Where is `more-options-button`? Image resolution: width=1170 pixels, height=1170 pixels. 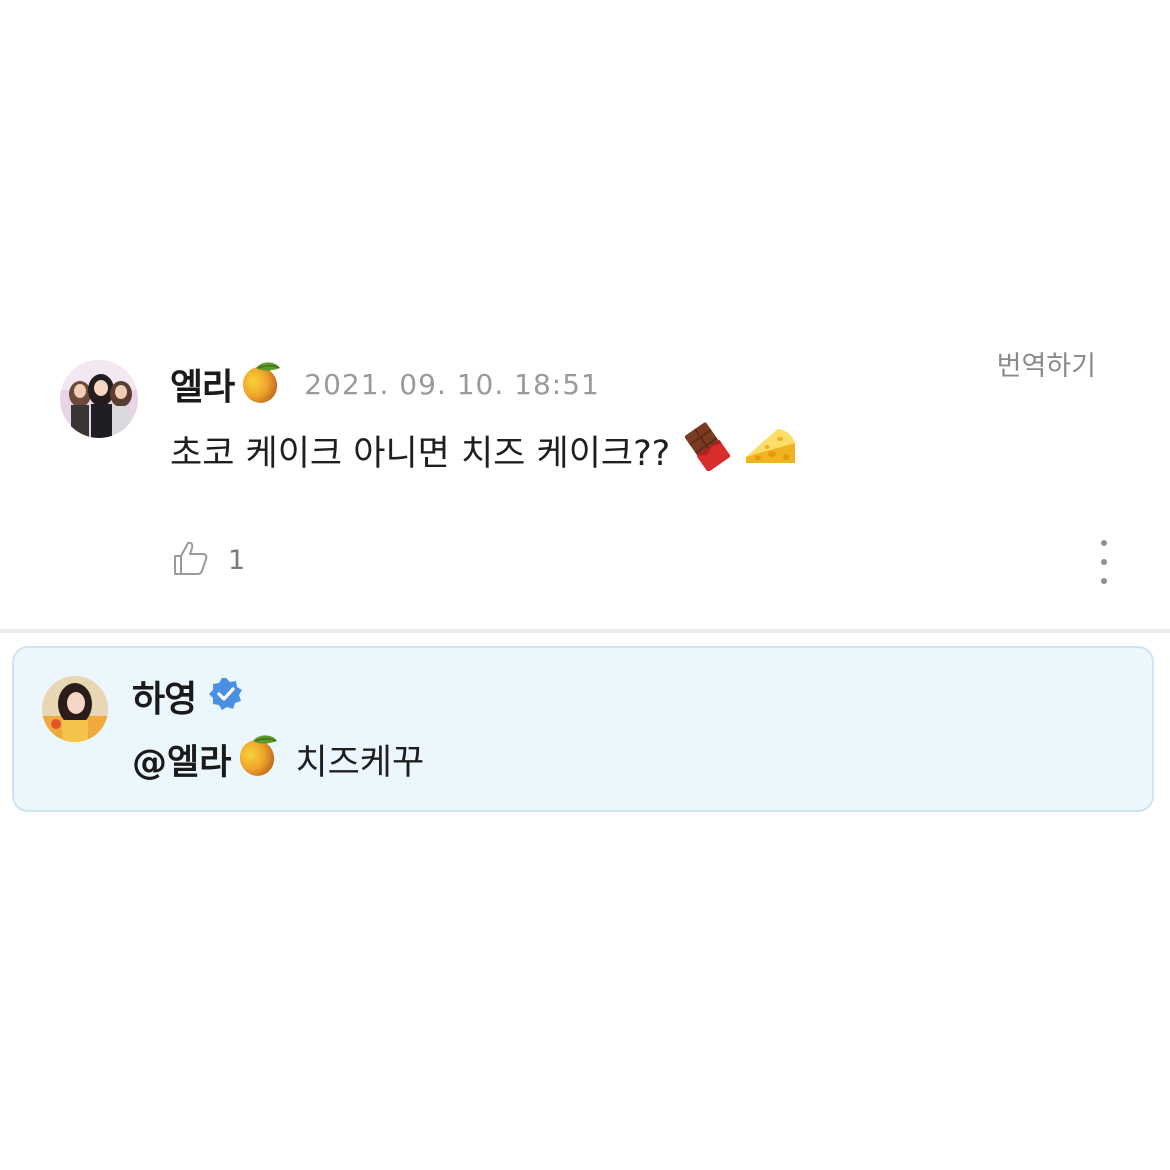
more-options-button is located at coordinates (1104, 562).